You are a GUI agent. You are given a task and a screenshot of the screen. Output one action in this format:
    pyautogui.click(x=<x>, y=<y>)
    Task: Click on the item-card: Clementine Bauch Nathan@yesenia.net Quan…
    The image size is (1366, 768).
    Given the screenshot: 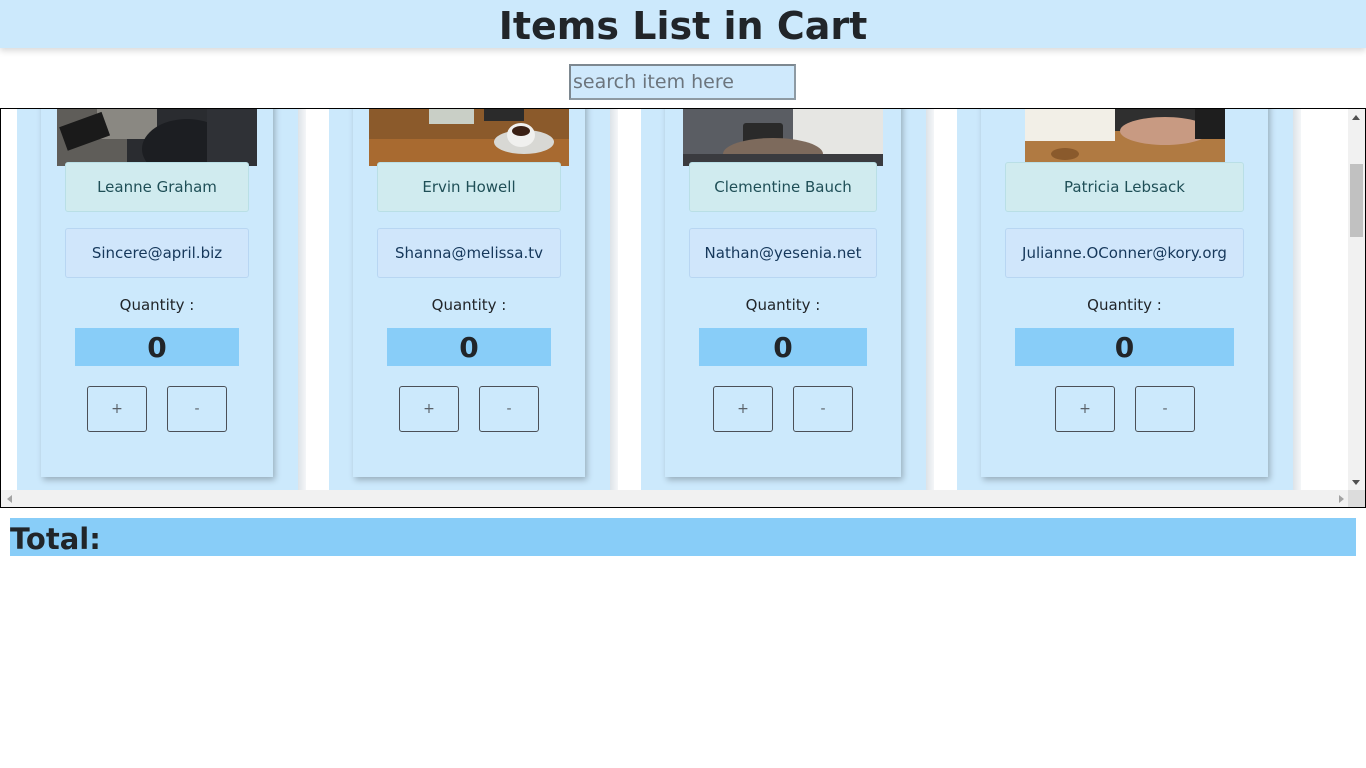 What is the action you would take?
    pyautogui.click(x=783, y=293)
    